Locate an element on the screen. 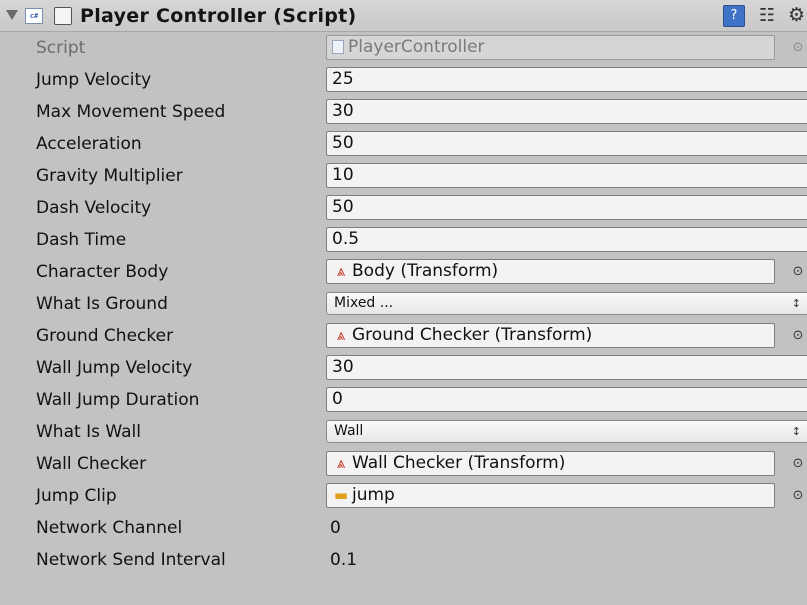  field-row-what-is-wall: What Is Wall Wall ↕ is located at coordinates (403, 432).